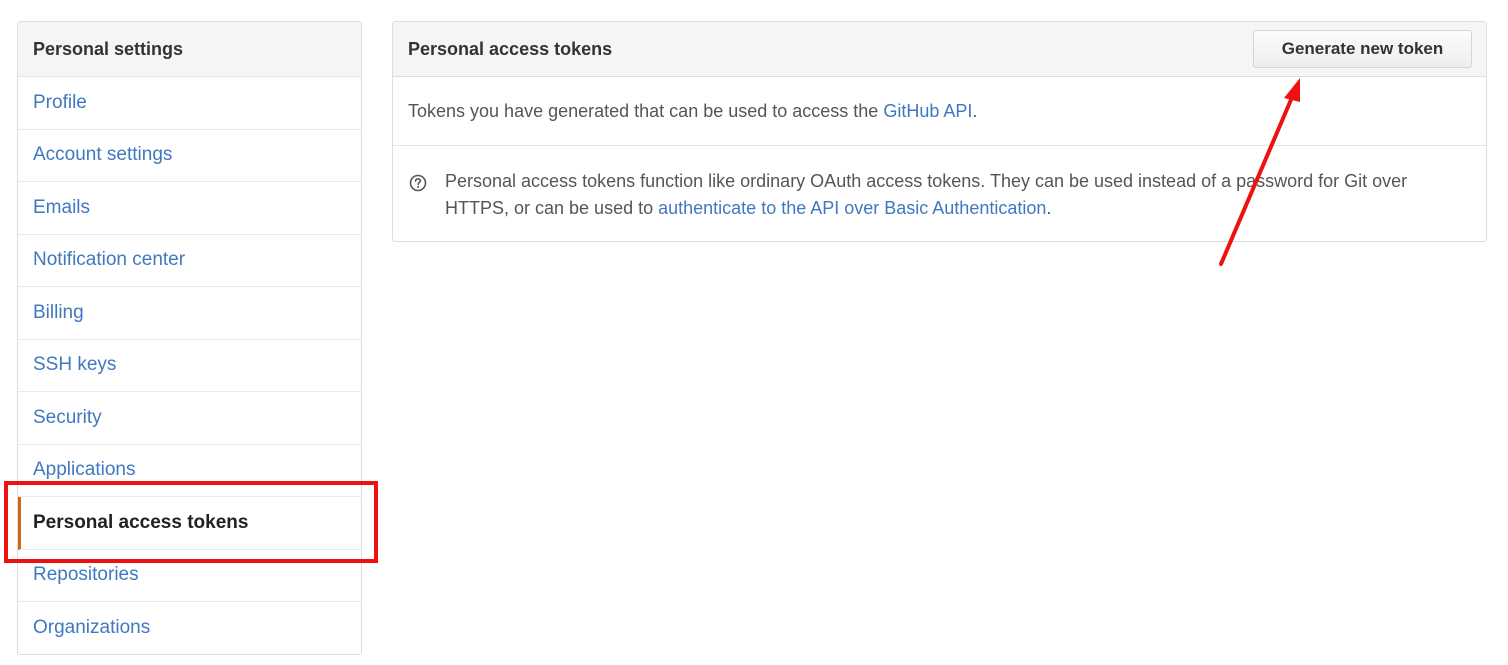 The image size is (1508, 665). What do you see at coordinates (975, 110) in the screenshot?
I see `intro-text-end: .` at bounding box center [975, 110].